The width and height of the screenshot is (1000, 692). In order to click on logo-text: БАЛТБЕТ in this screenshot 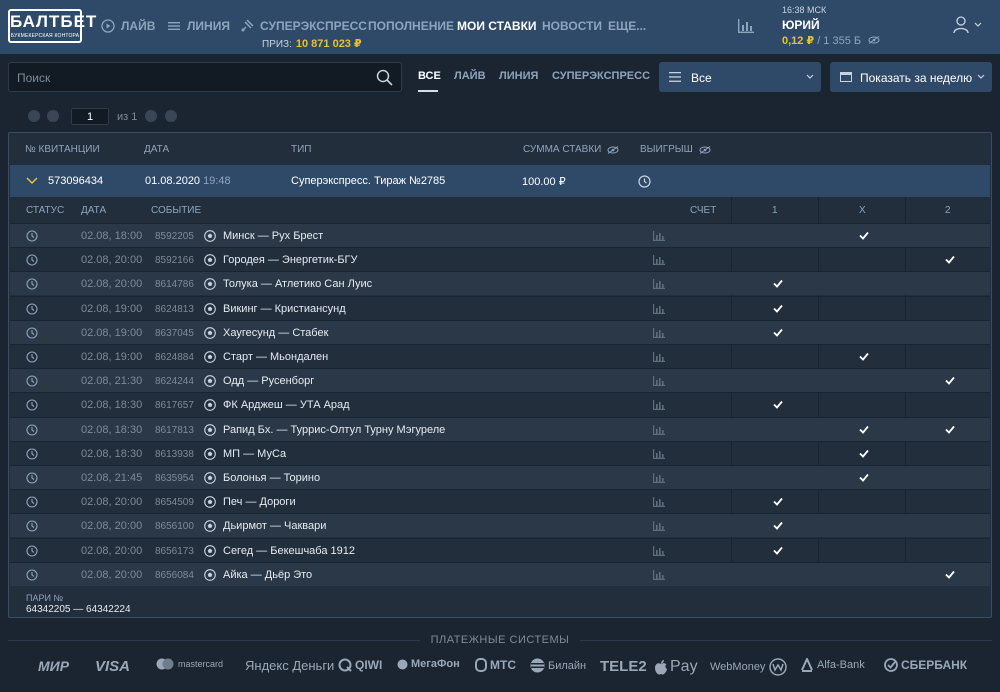, I will do `click(54, 21)`.